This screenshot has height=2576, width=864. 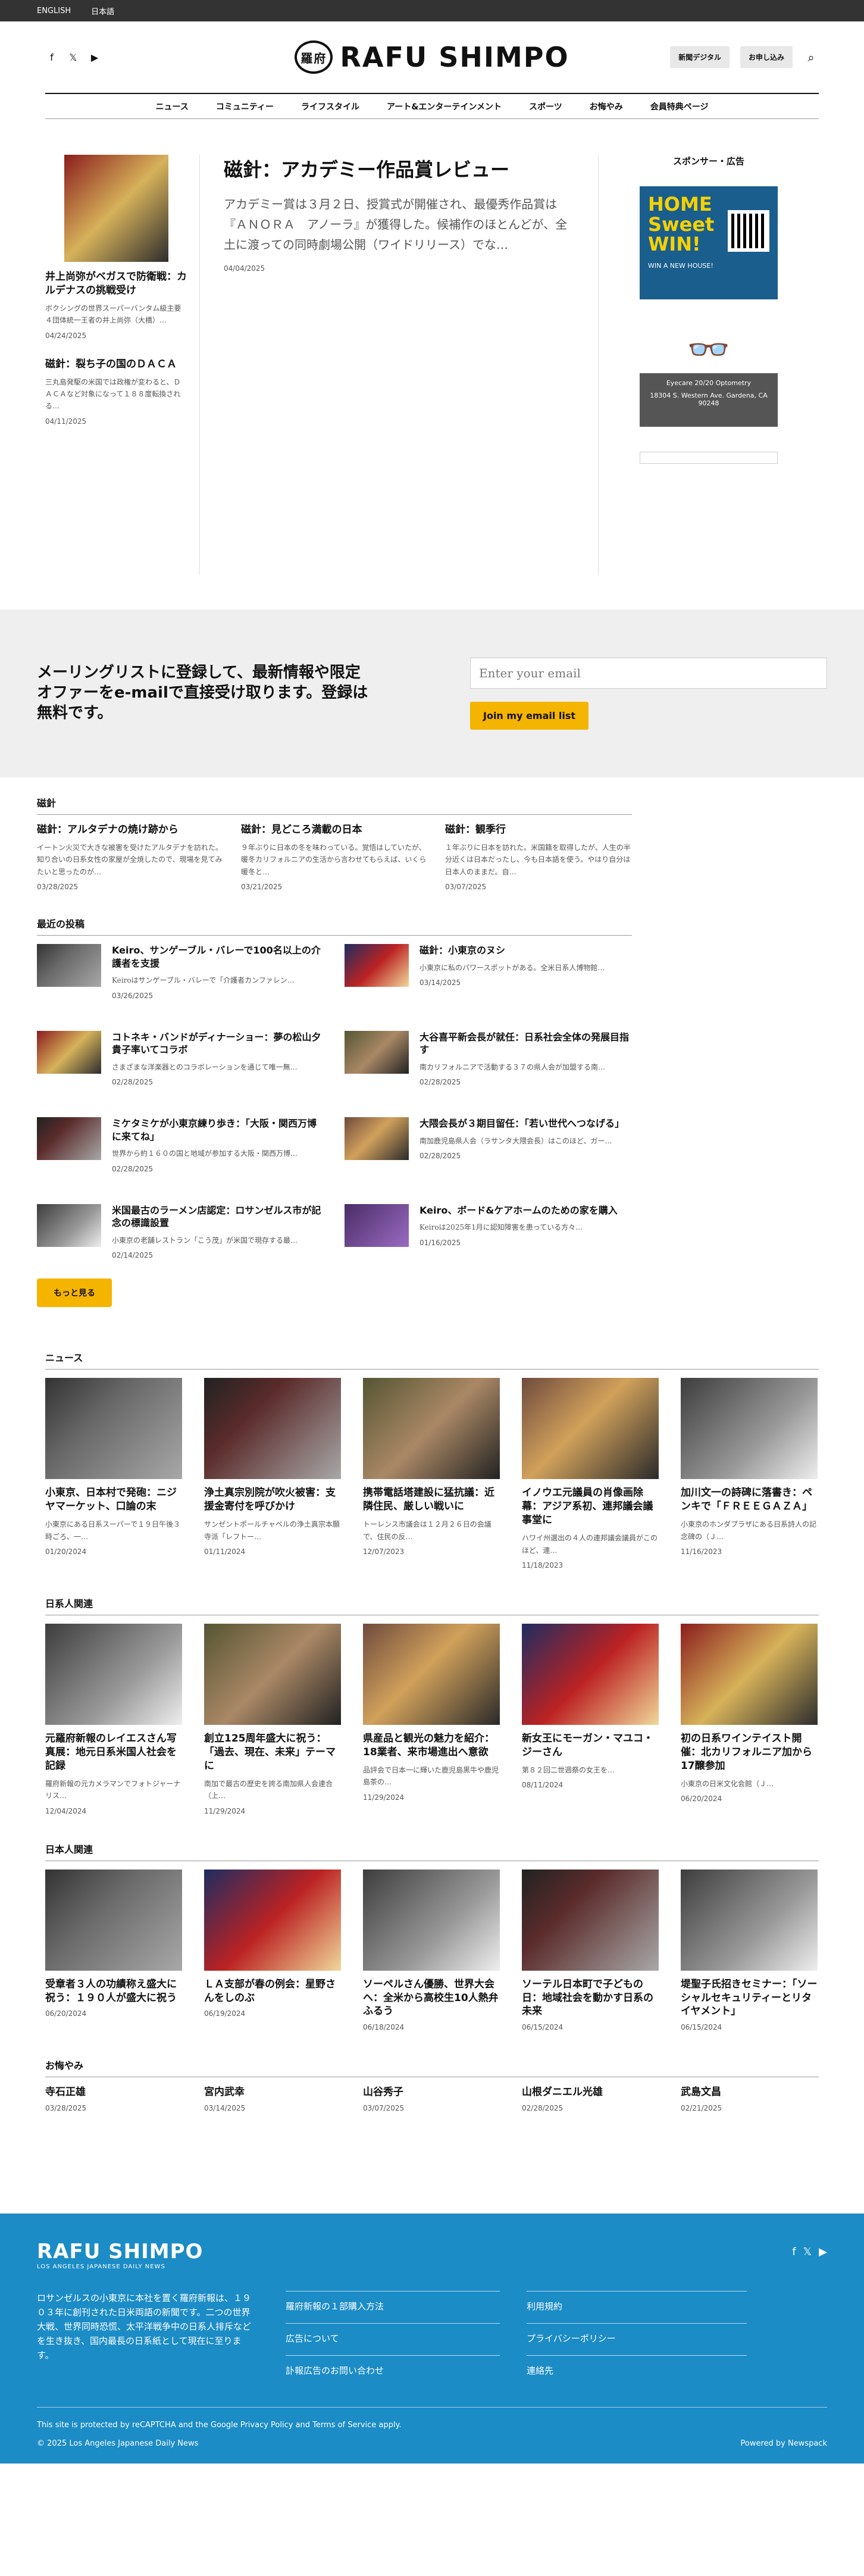 I want to click on nav-obituaries: お悔やみ, so click(x=606, y=106).